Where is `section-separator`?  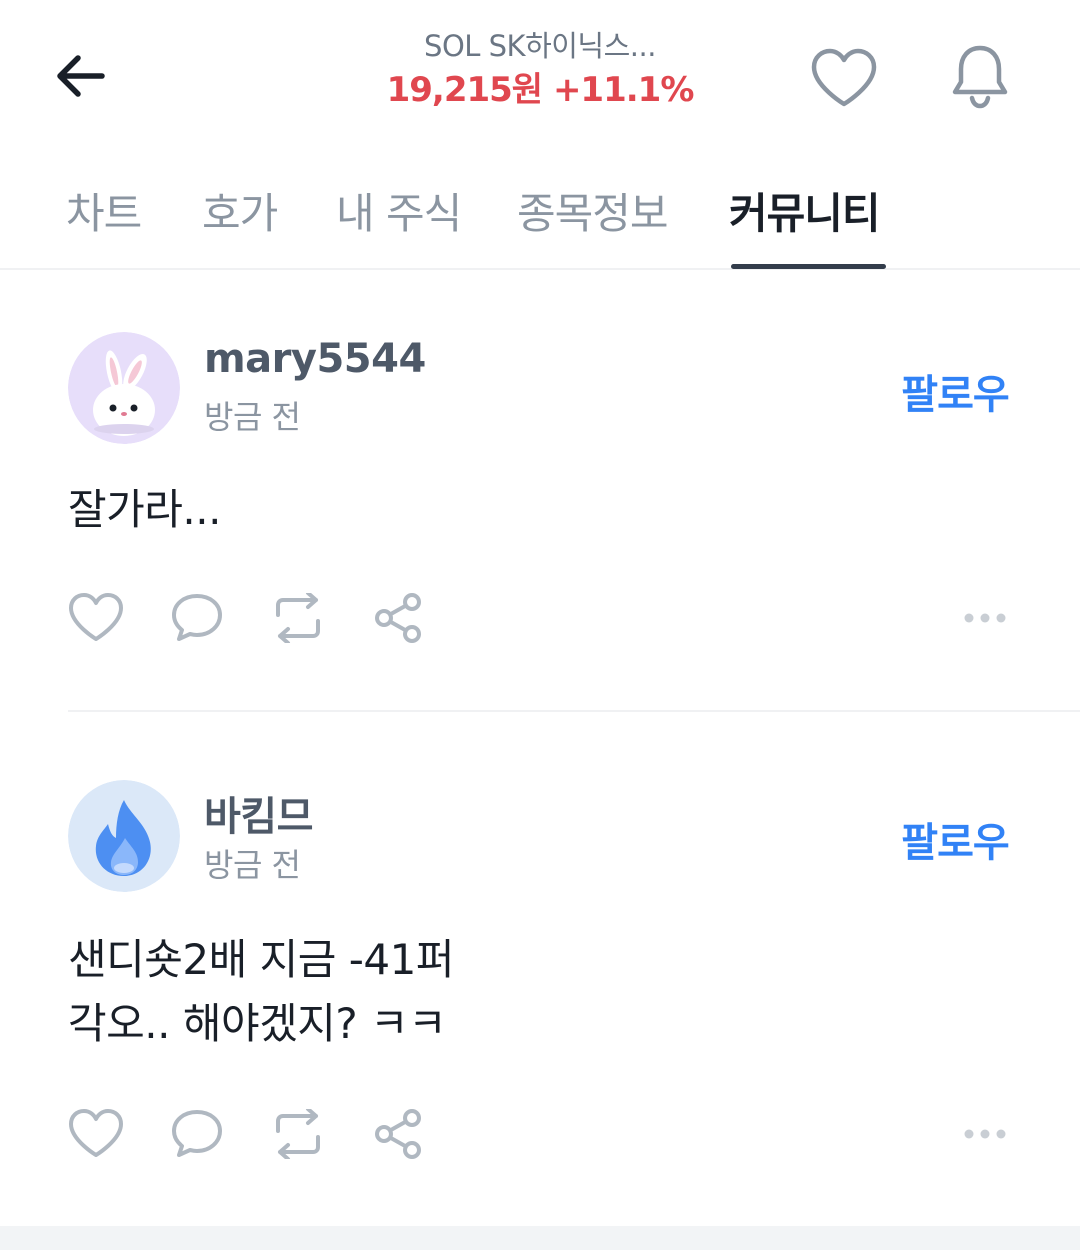
section-separator is located at coordinates (540, 1238).